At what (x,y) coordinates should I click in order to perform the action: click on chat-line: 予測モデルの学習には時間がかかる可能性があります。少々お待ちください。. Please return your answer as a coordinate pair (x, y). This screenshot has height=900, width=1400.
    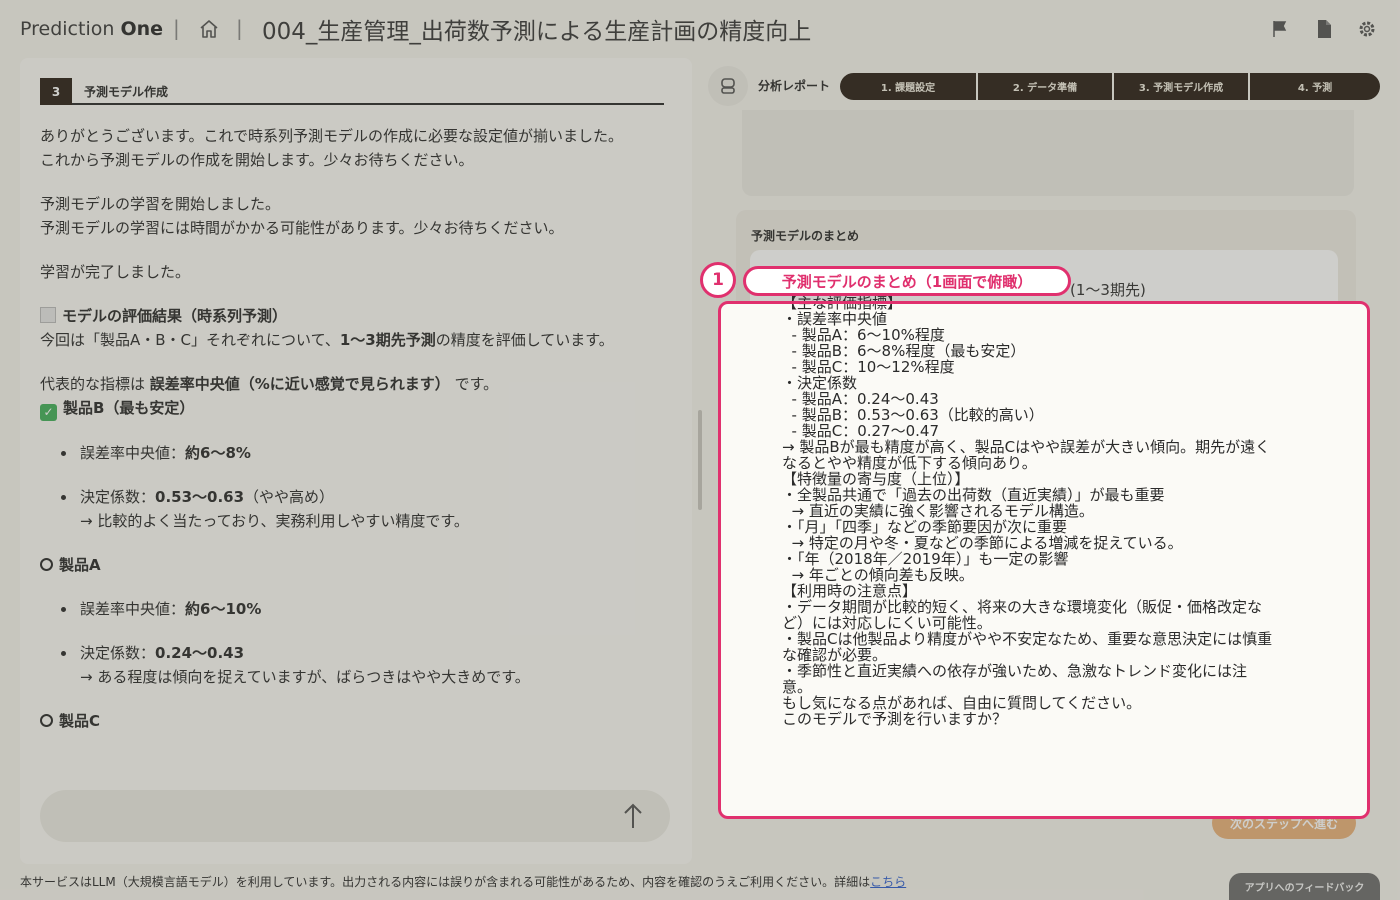
    Looking at the image, I should click on (302, 228).